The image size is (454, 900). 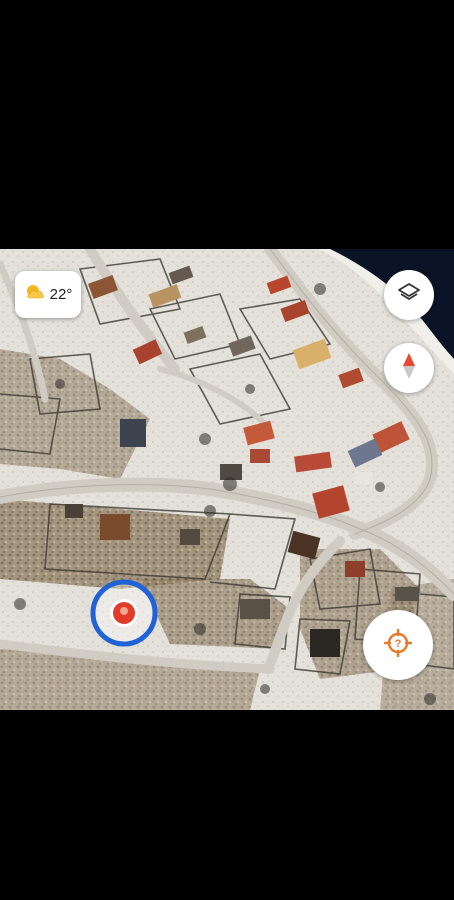 I want to click on partly-cloudy-icon, so click(x=35, y=294).